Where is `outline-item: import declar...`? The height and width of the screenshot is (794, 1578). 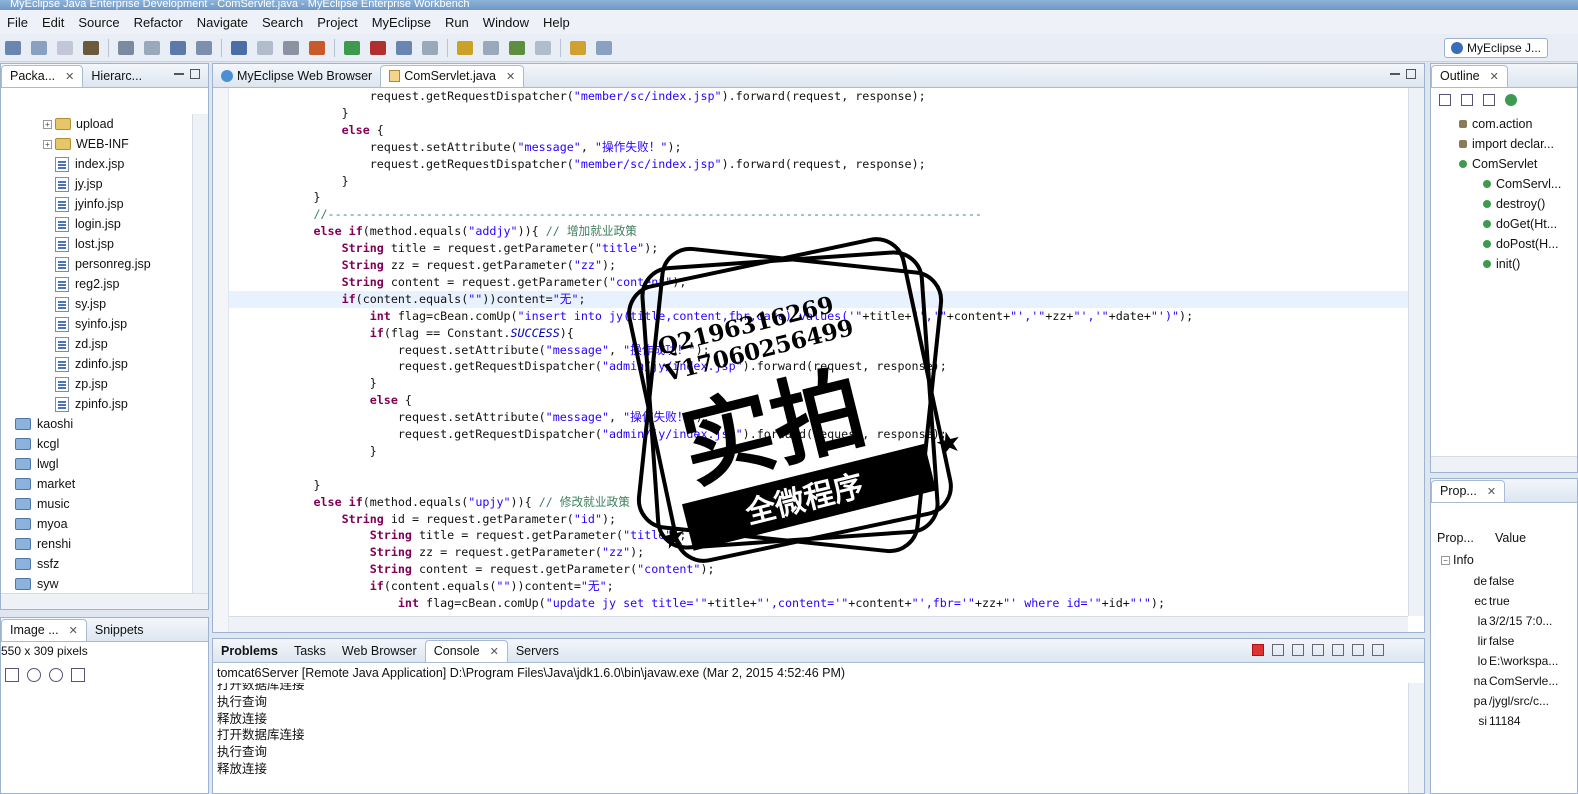
outline-item: import declar... is located at coordinates (1506, 144).